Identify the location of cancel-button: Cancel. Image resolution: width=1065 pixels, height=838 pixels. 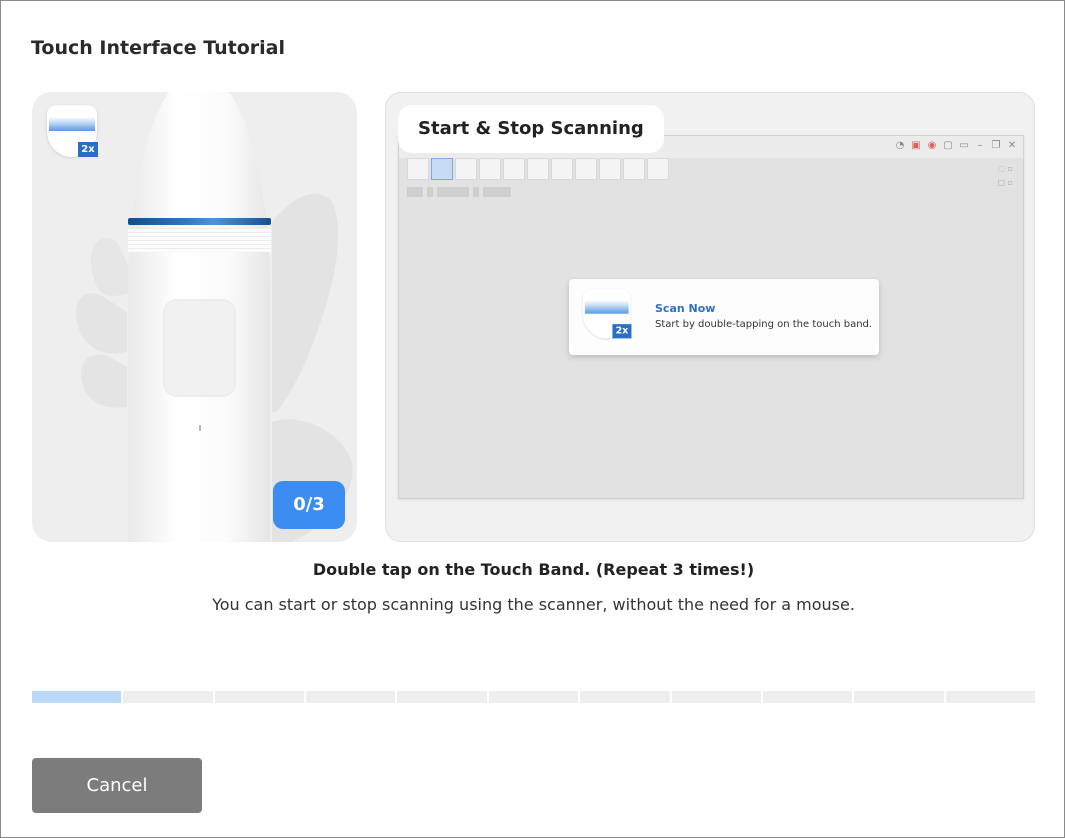
(117, 785).